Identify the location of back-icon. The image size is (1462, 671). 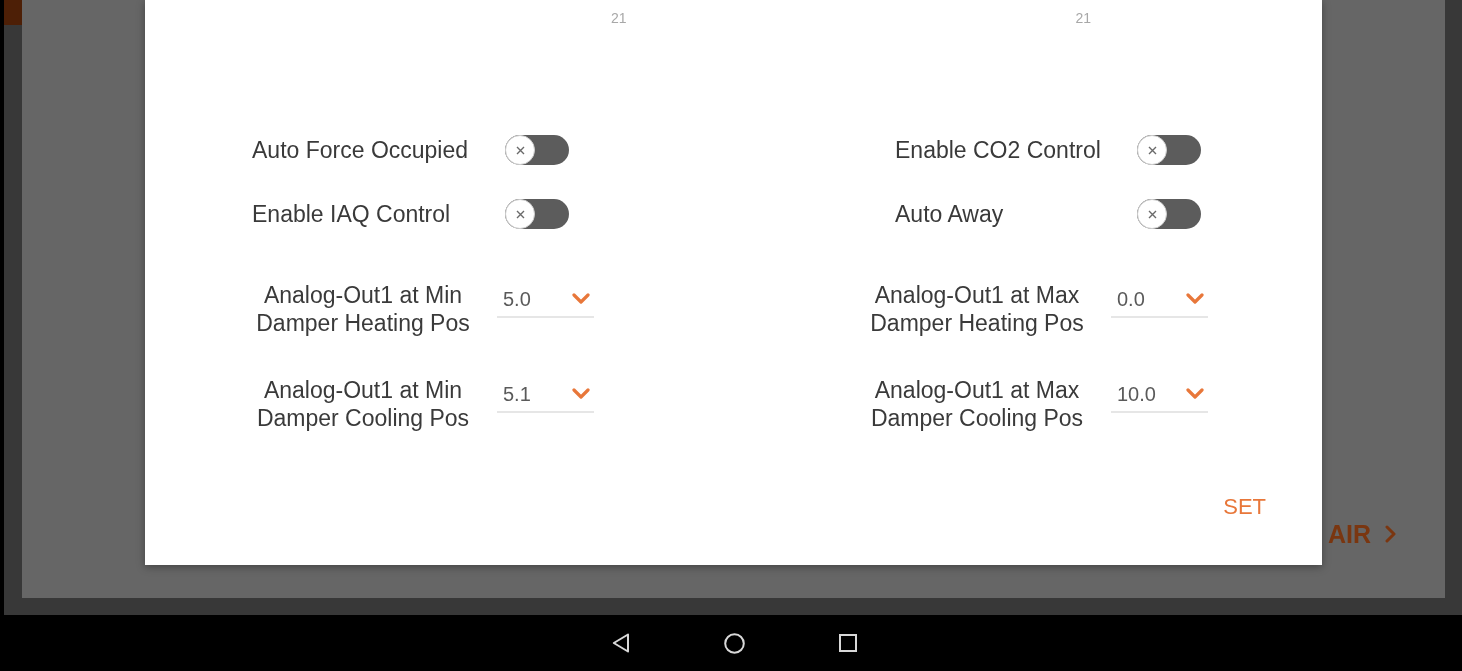
(620, 643).